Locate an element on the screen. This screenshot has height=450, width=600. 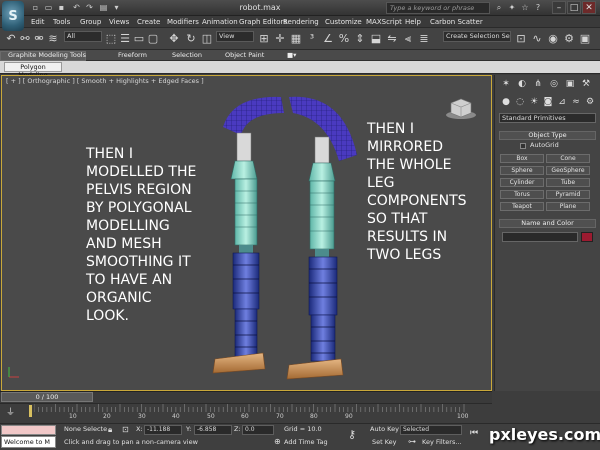
maxscript-listener-top is located at coordinates (28, 430).